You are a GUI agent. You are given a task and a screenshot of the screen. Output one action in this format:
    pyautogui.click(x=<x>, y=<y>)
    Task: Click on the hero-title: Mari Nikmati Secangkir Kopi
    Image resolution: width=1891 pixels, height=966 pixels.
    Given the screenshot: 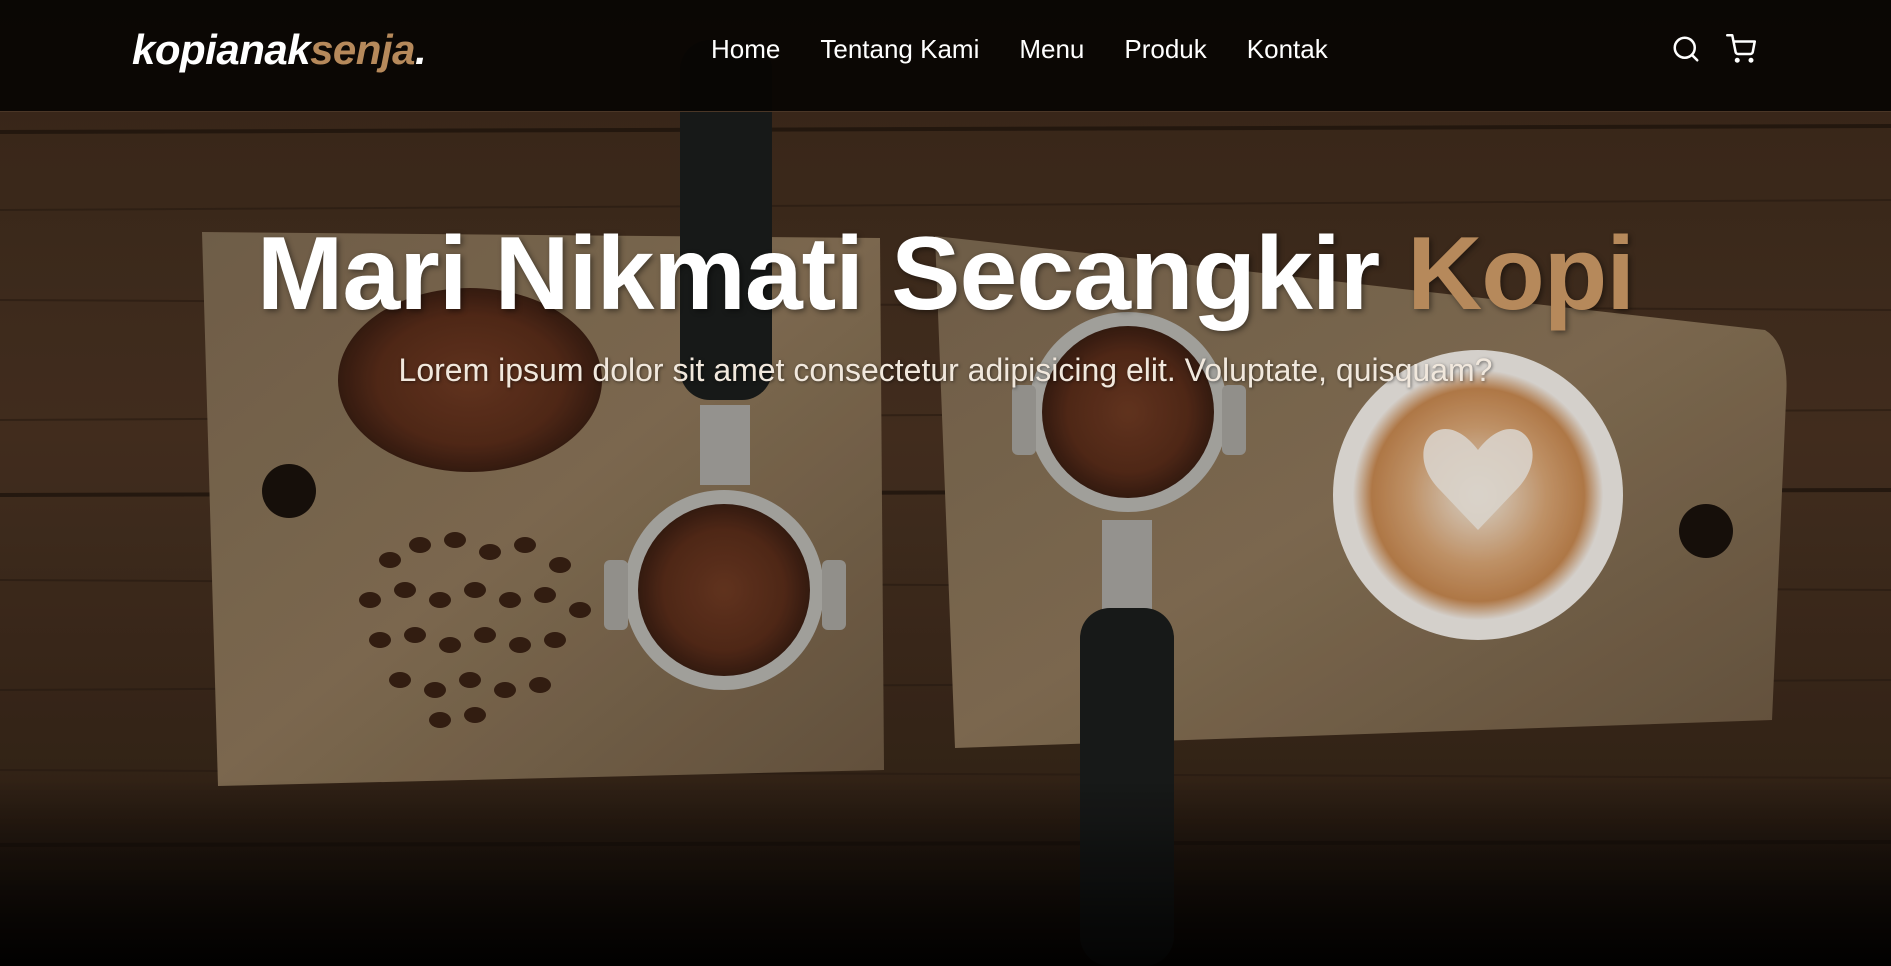 What is the action you would take?
    pyautogui.click(x=945, y=274)
    